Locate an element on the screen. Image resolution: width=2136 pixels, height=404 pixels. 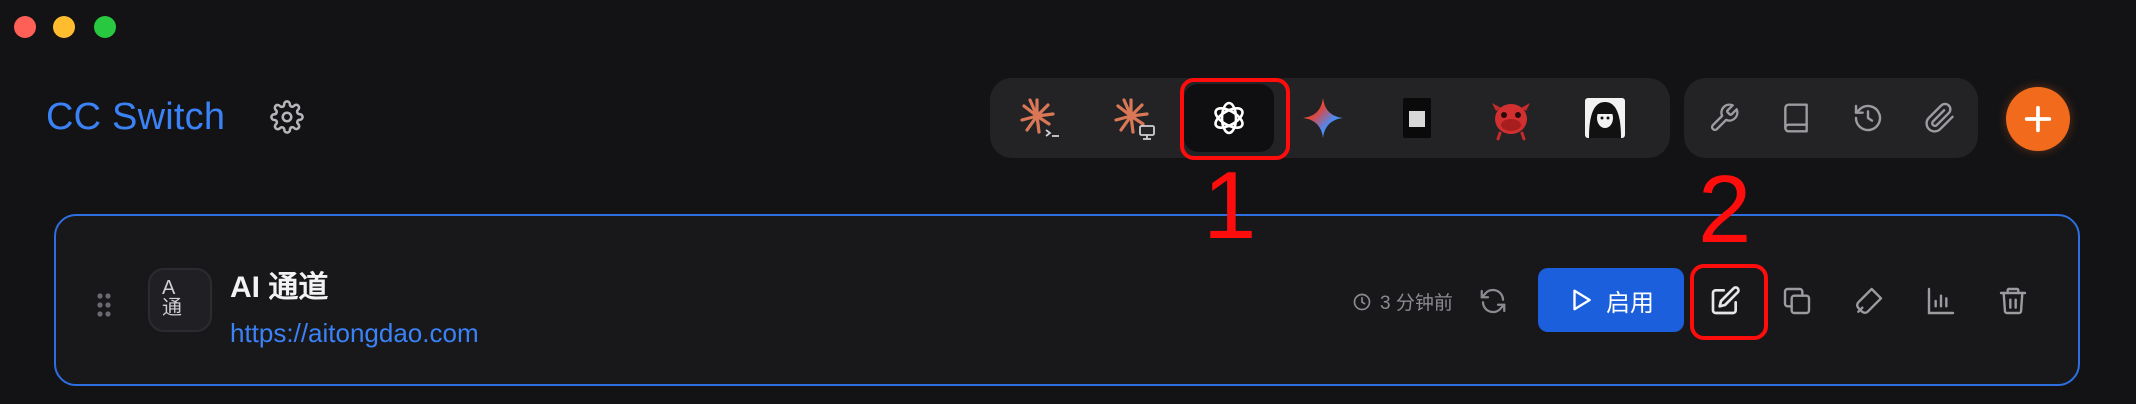
plus-icon is located at coordinates (2038, 119).